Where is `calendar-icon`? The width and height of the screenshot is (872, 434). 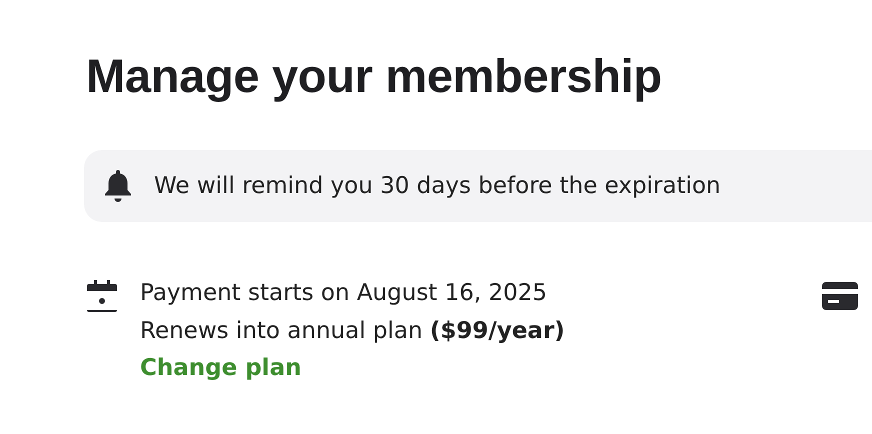 calendar-icon is located at coordinates (102, 296).